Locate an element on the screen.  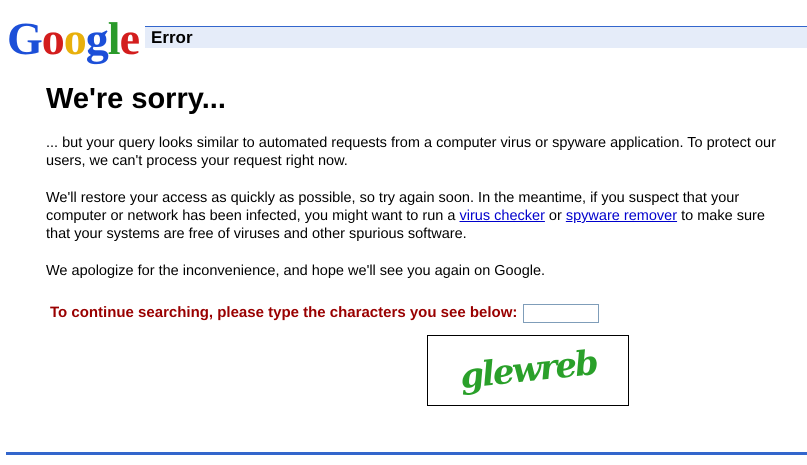
message-paragraph: We'll restore your access as quickly as possible, so try again soon. In the meantime, if you suspect that your computer or network has been infected, you might want to run a virus checker or spyware remover to make sure that your systems are free of viruses and other spurious software. is located at coordinates (406, 216).